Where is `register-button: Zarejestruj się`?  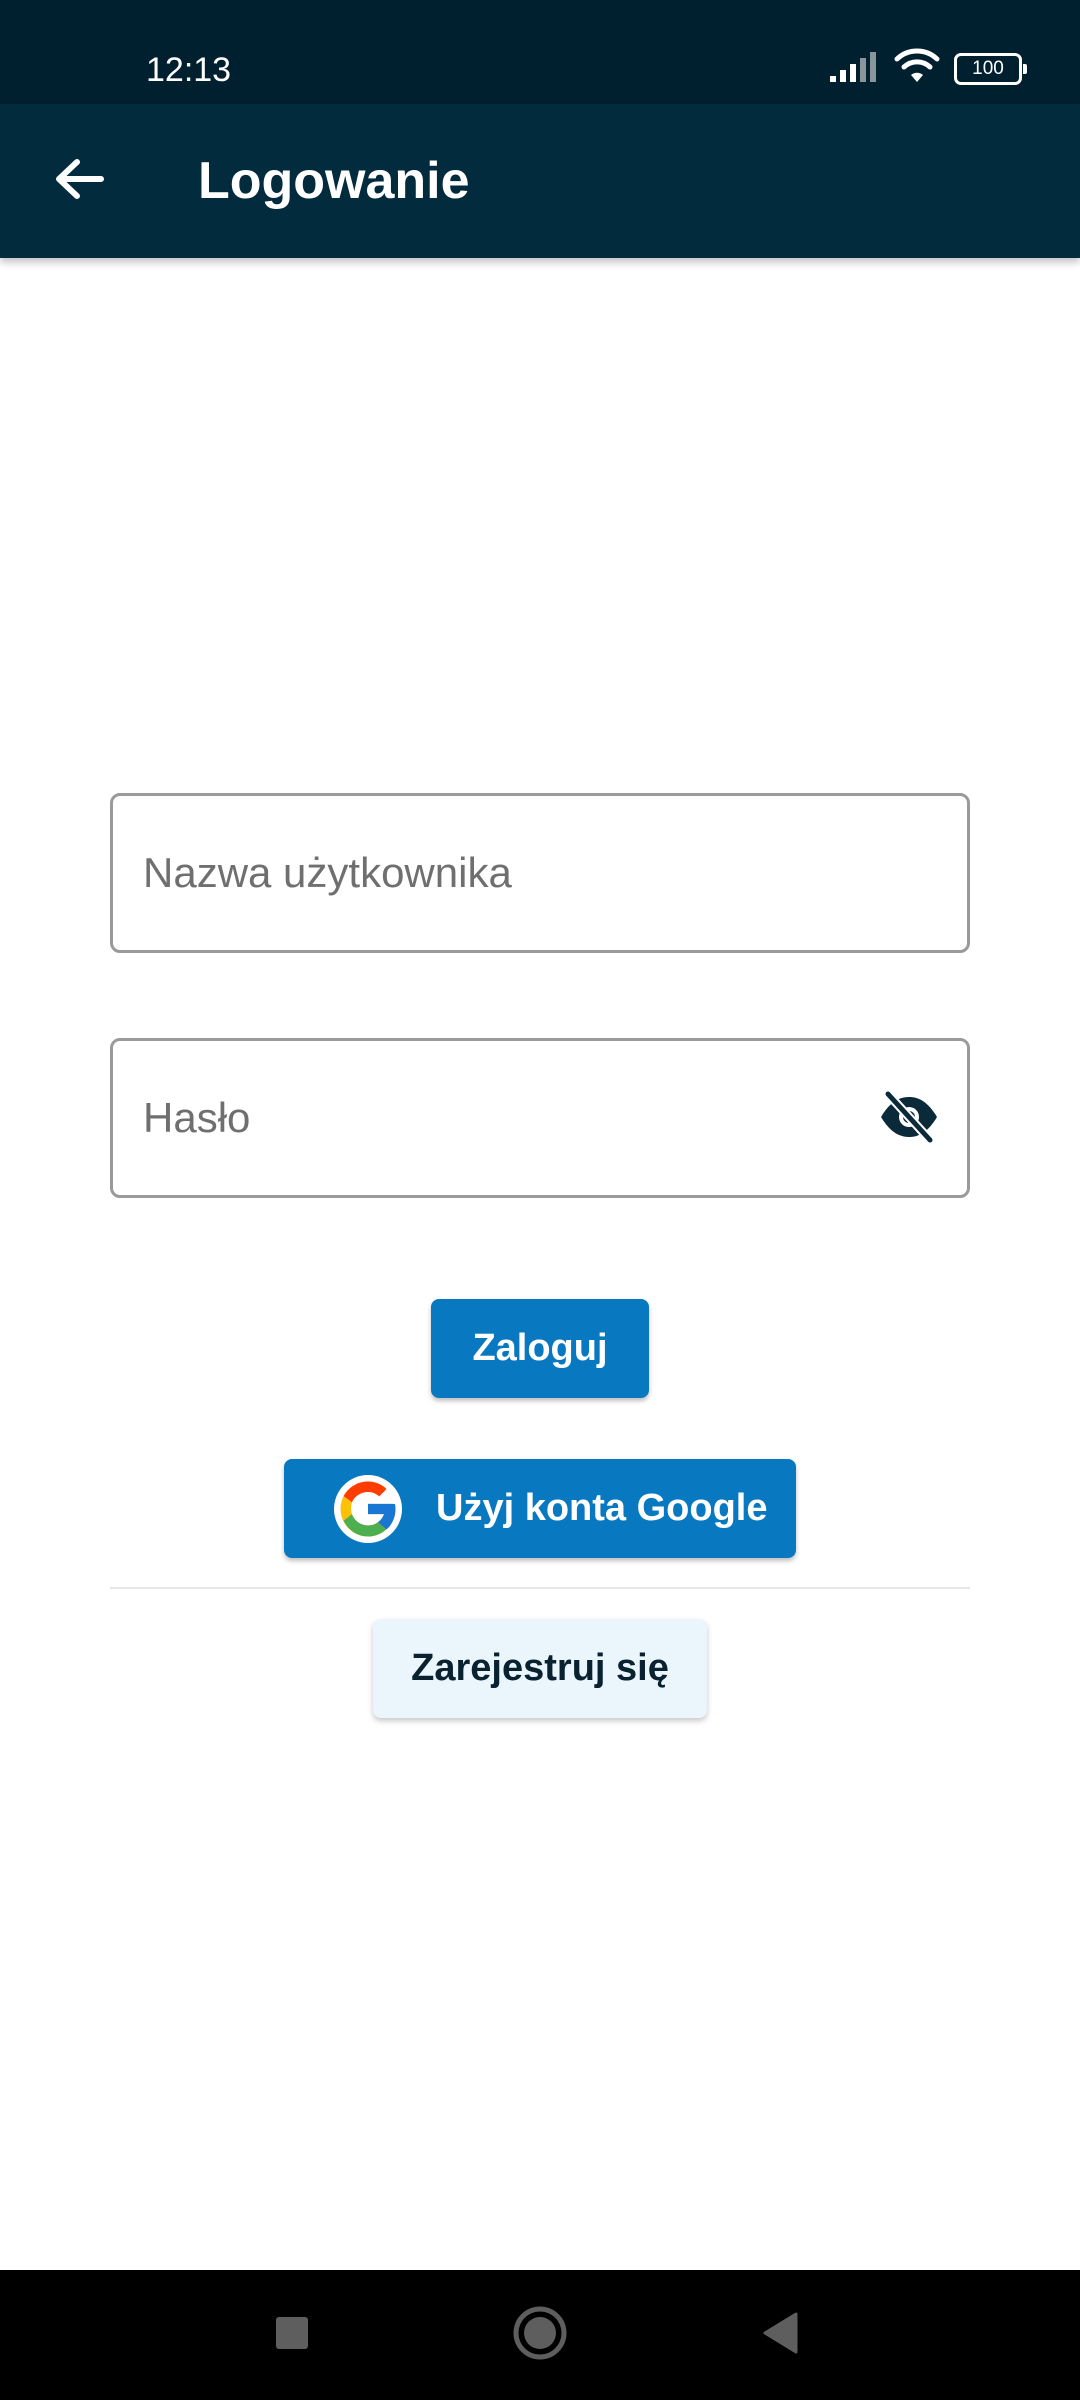 register-button: Zarejestruj się is located at coordinates (540, 1668).